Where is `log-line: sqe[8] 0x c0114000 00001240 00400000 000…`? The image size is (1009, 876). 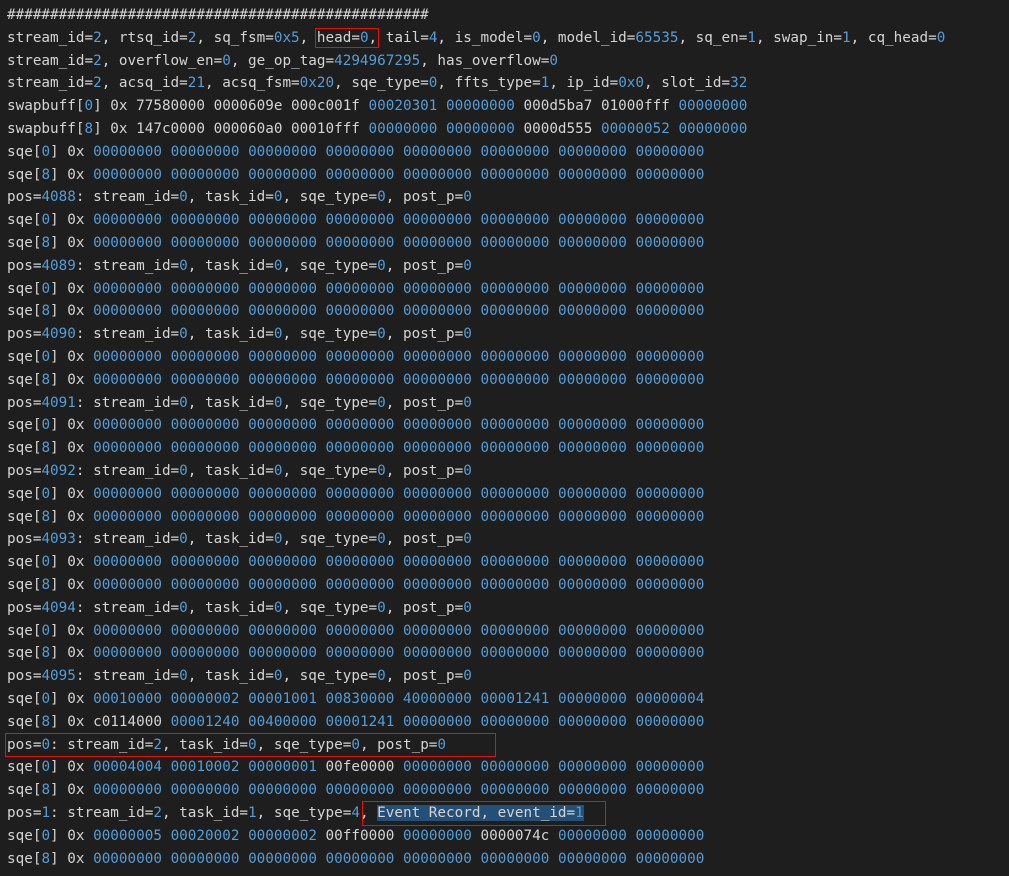 log-line: sqe[8] 0x c0114000 00001240 00400000 000… is located at coordinates (356, 721).